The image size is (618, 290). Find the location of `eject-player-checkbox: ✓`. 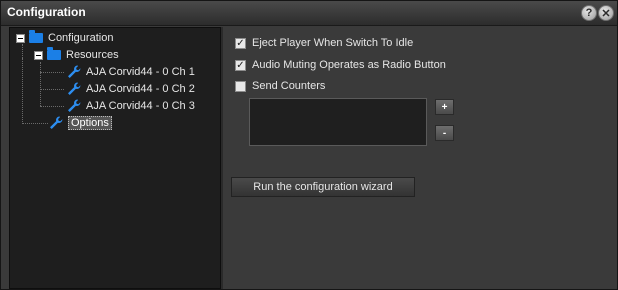

eject-player-checkbox: ✓ is located at coordinates (240, 43).